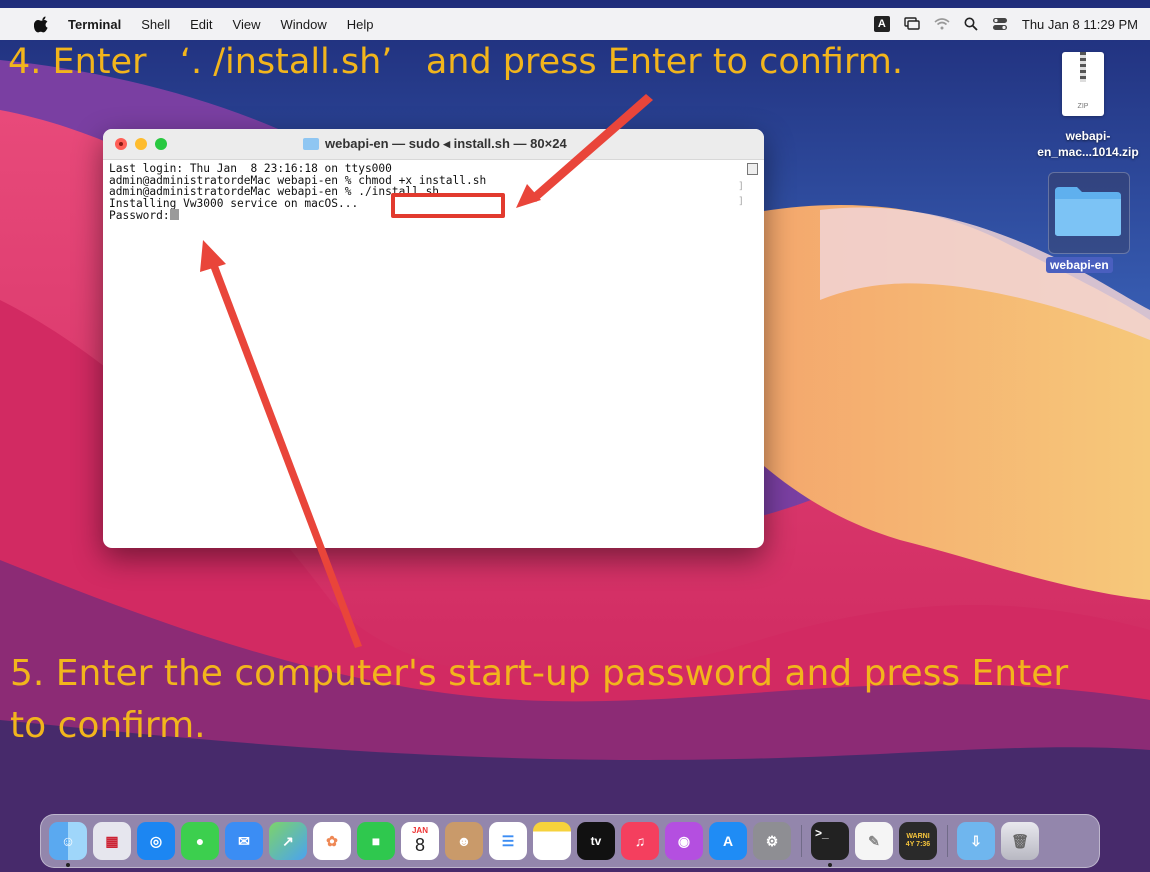 This screenshot has width=1150, height=872. I want to click on wifi-icon, so click(942, 24).